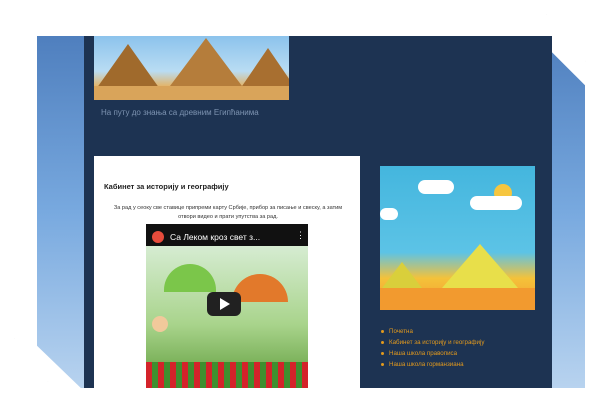  I want to click on blog-description: На путу до знања са древним Египћанима, so click(180, 112).